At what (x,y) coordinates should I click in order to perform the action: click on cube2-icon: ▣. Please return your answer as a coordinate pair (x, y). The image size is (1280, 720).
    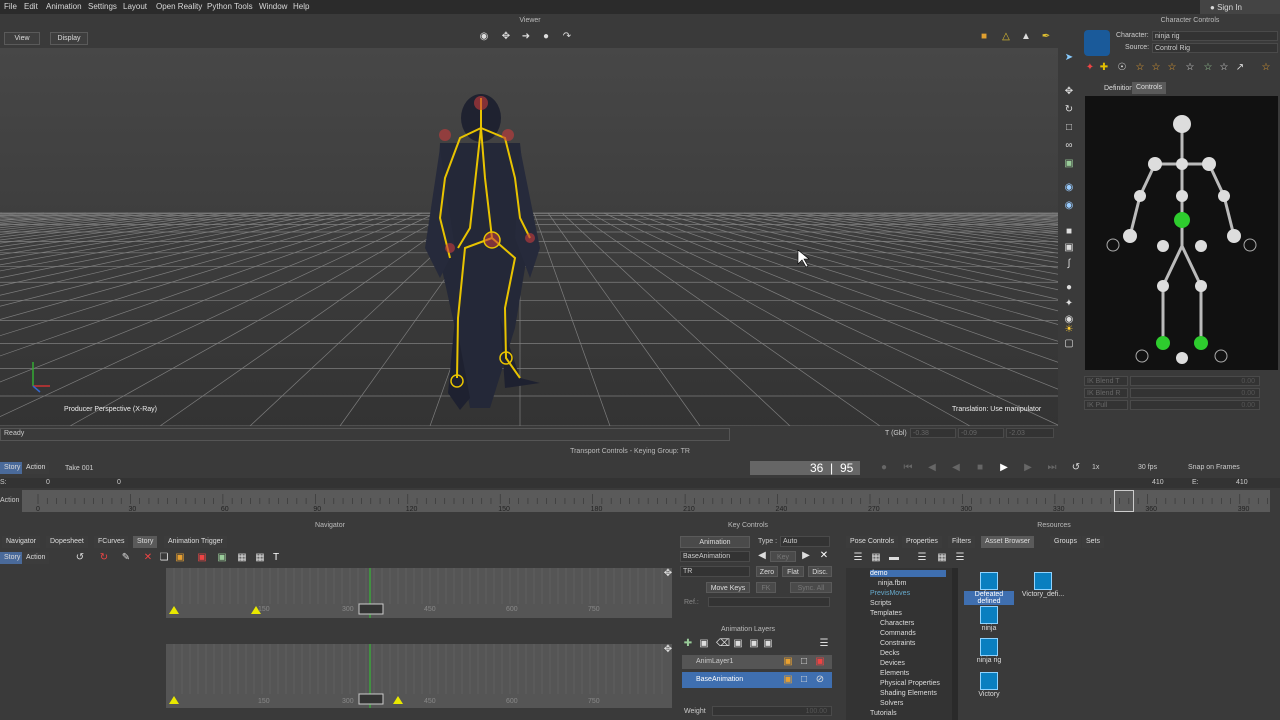
    Looking at the image, I should click on (1069, 248).